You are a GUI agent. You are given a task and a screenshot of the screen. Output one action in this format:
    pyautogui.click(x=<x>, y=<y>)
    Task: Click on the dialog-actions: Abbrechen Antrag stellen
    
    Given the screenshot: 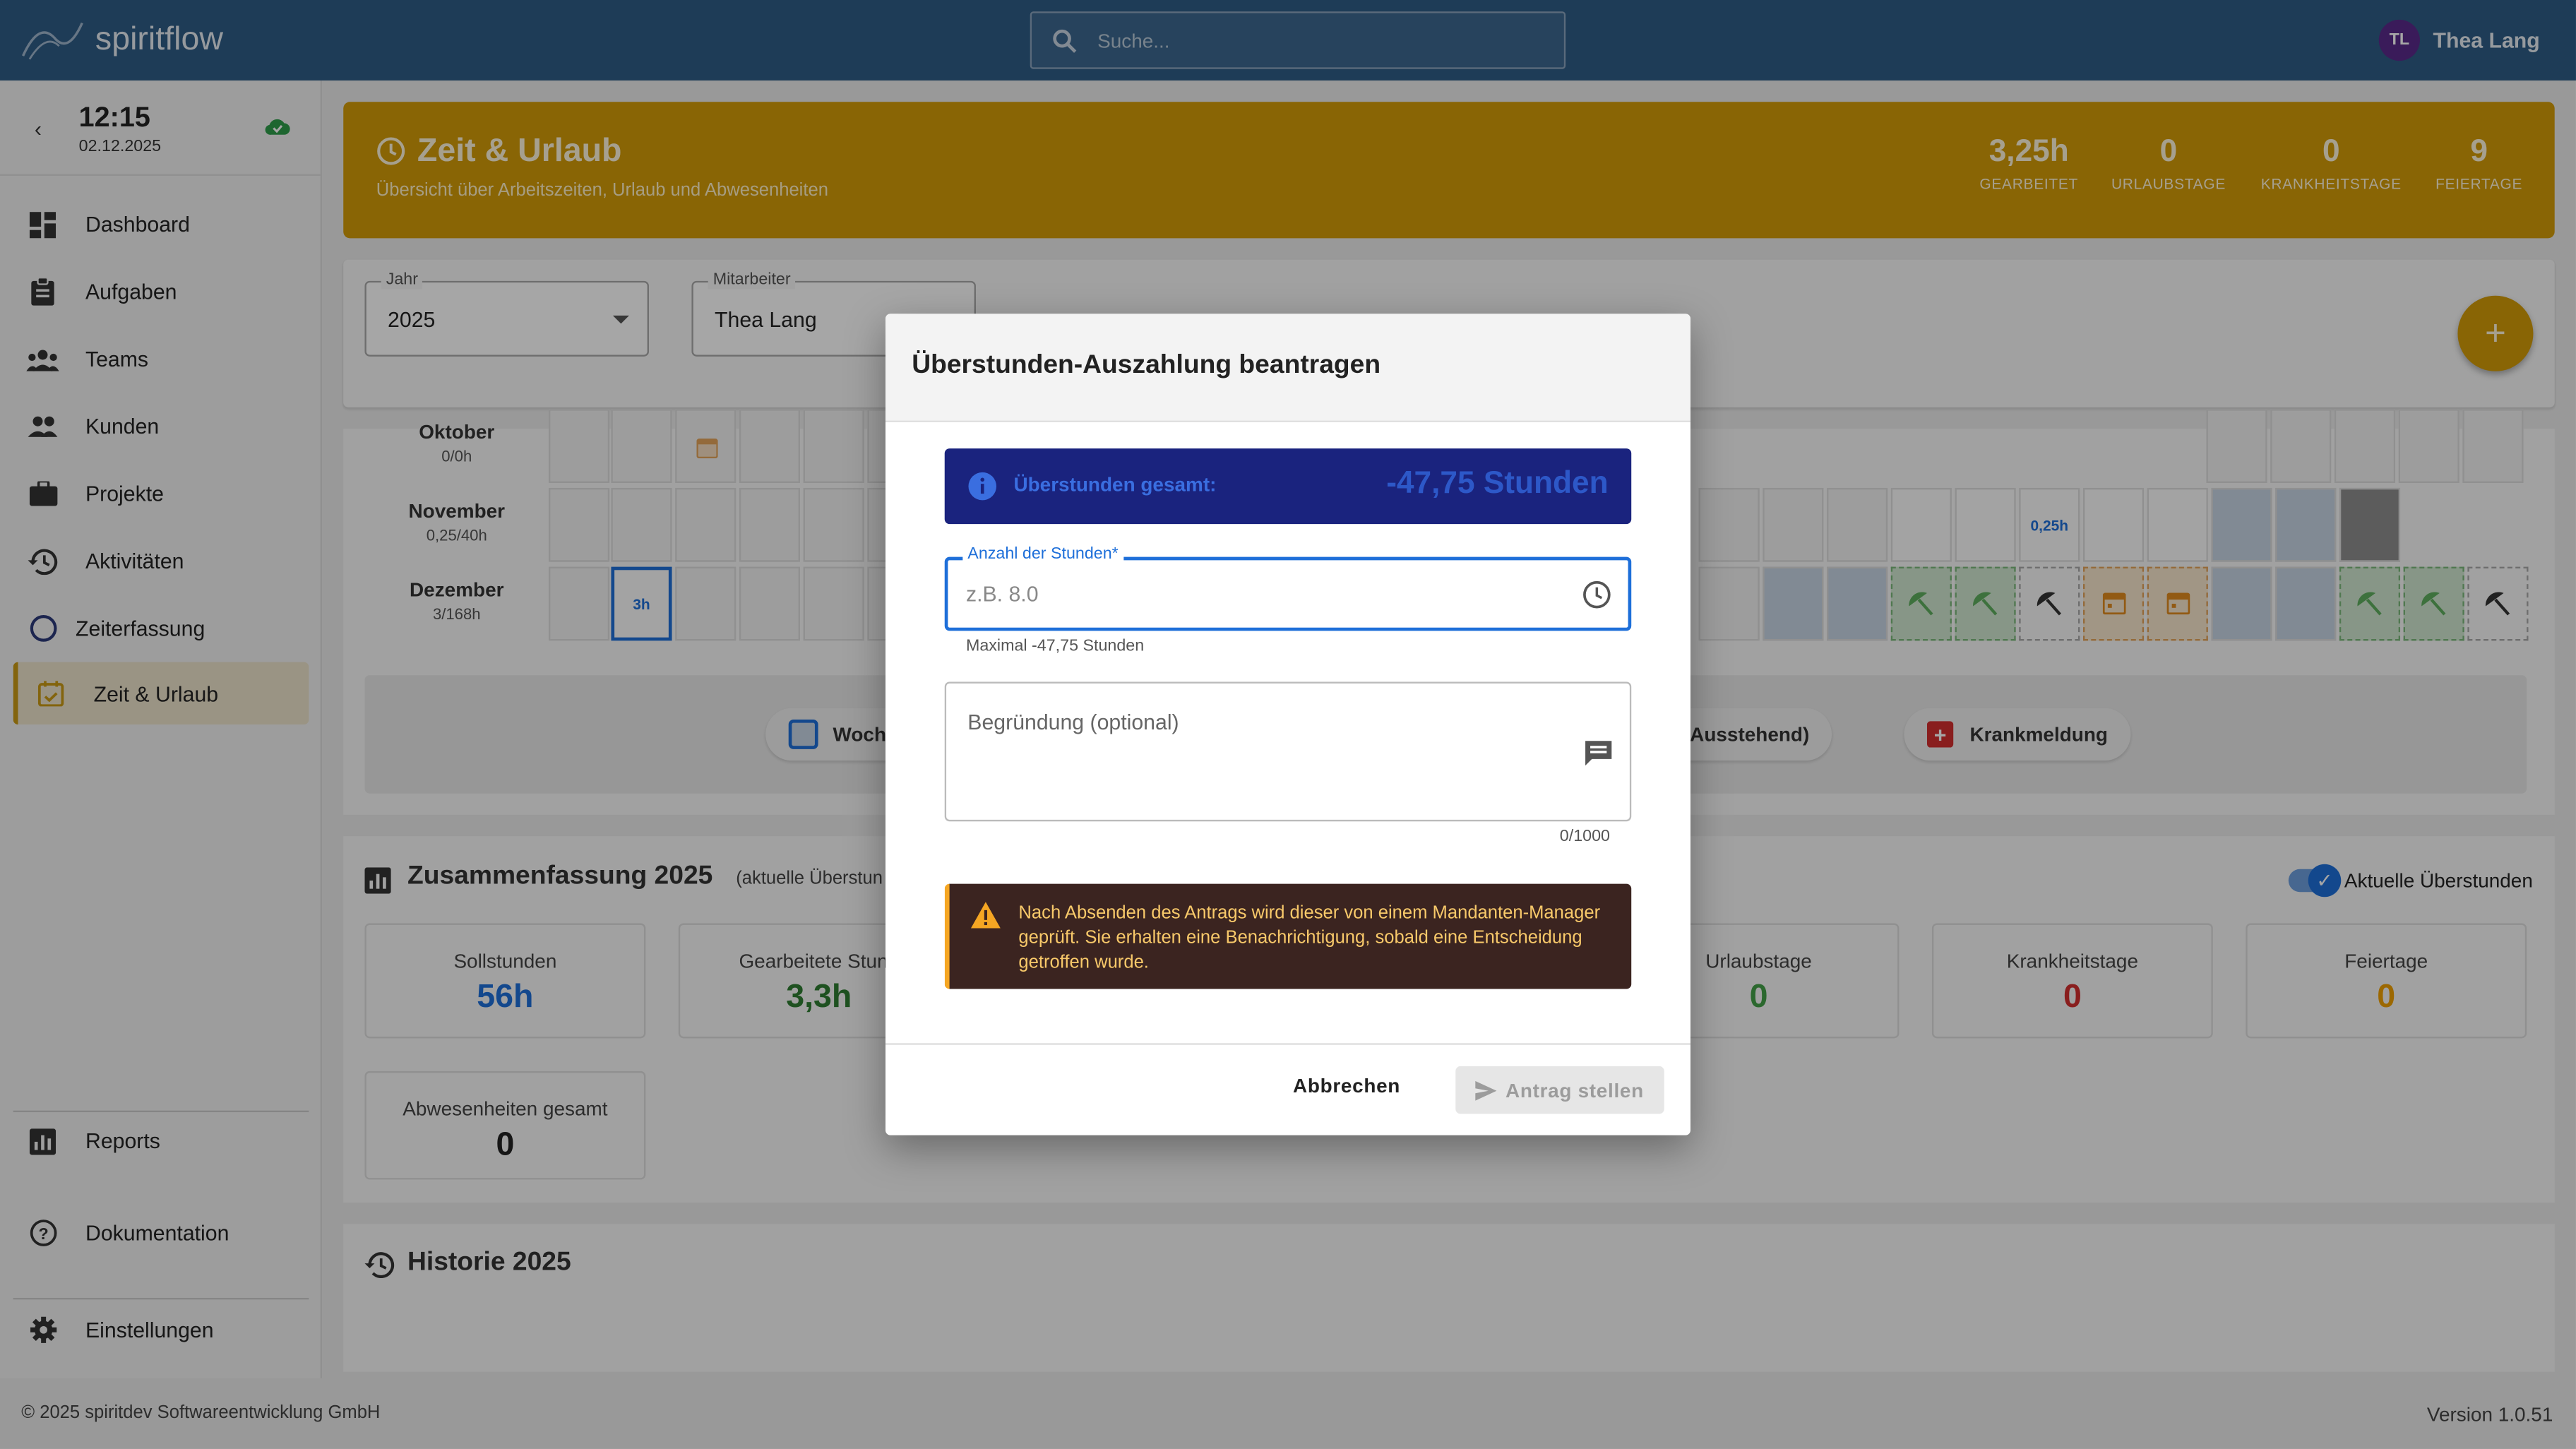 What is the action you would take?
    pyautogui.click(x=1287, y=1089)
    